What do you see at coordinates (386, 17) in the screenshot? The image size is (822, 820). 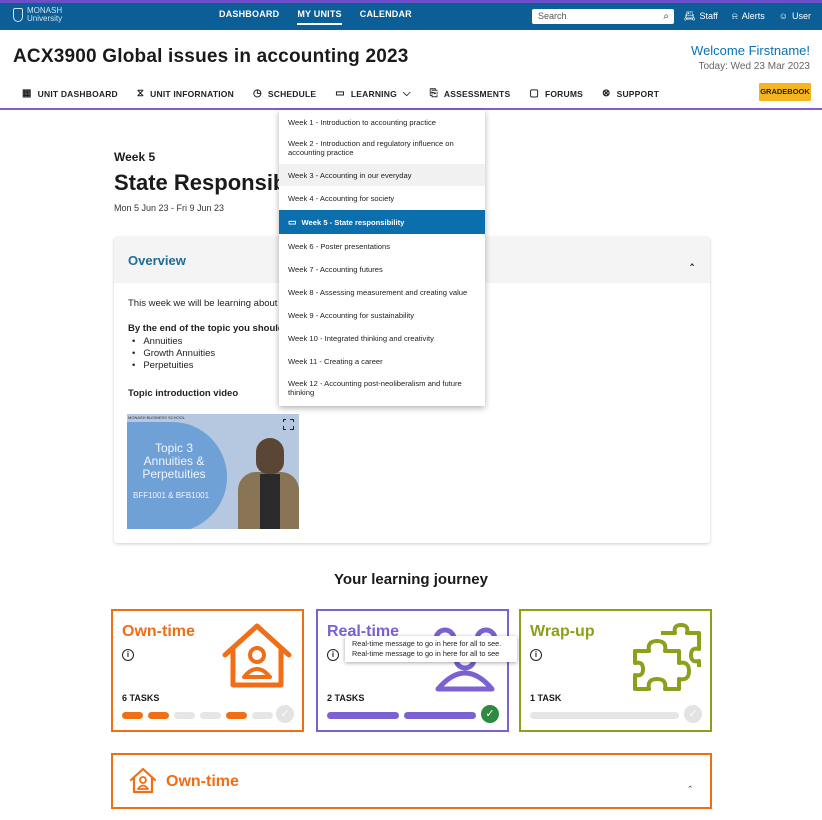 I see `nav-calendar: CALENDAR` at bounding box center [386, 17].